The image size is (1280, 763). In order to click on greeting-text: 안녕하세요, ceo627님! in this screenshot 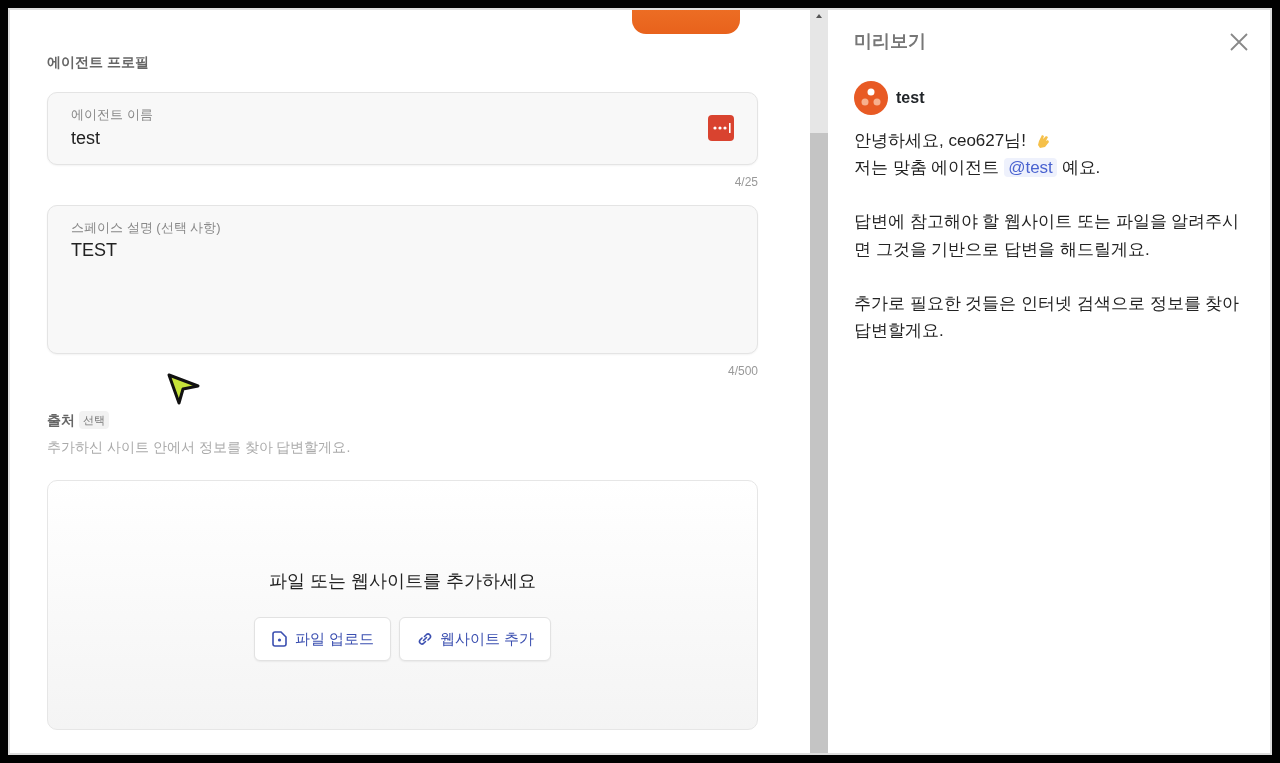, I will do `click(940, 141)`.